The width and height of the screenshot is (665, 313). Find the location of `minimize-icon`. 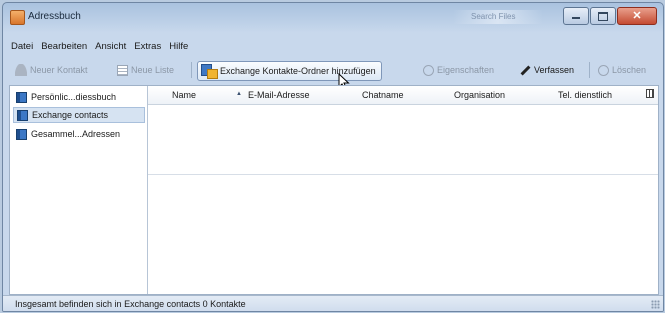

minimize-icon is located at coordinates (576, 18).